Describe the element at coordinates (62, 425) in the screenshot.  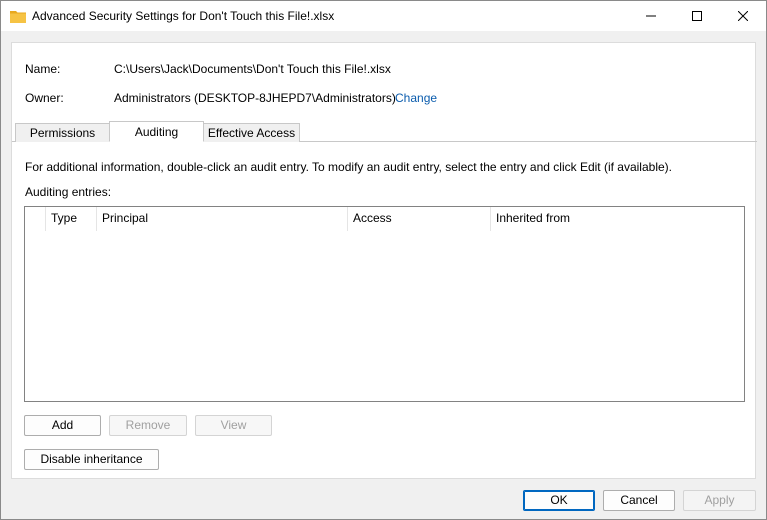
I see `add-button: Add` at that location.